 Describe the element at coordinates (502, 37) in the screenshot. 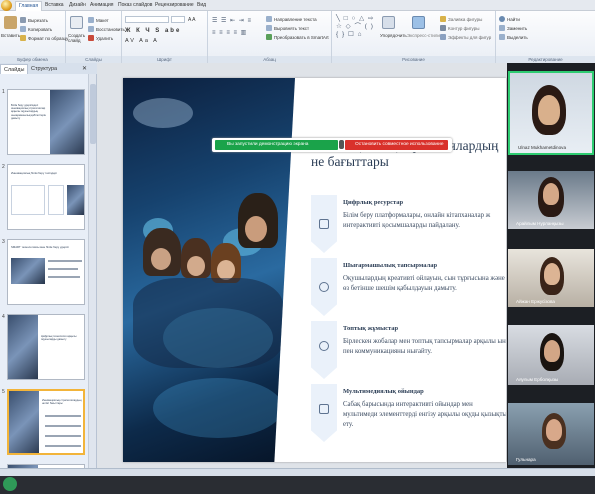

I see `cursor-icon` at that location.